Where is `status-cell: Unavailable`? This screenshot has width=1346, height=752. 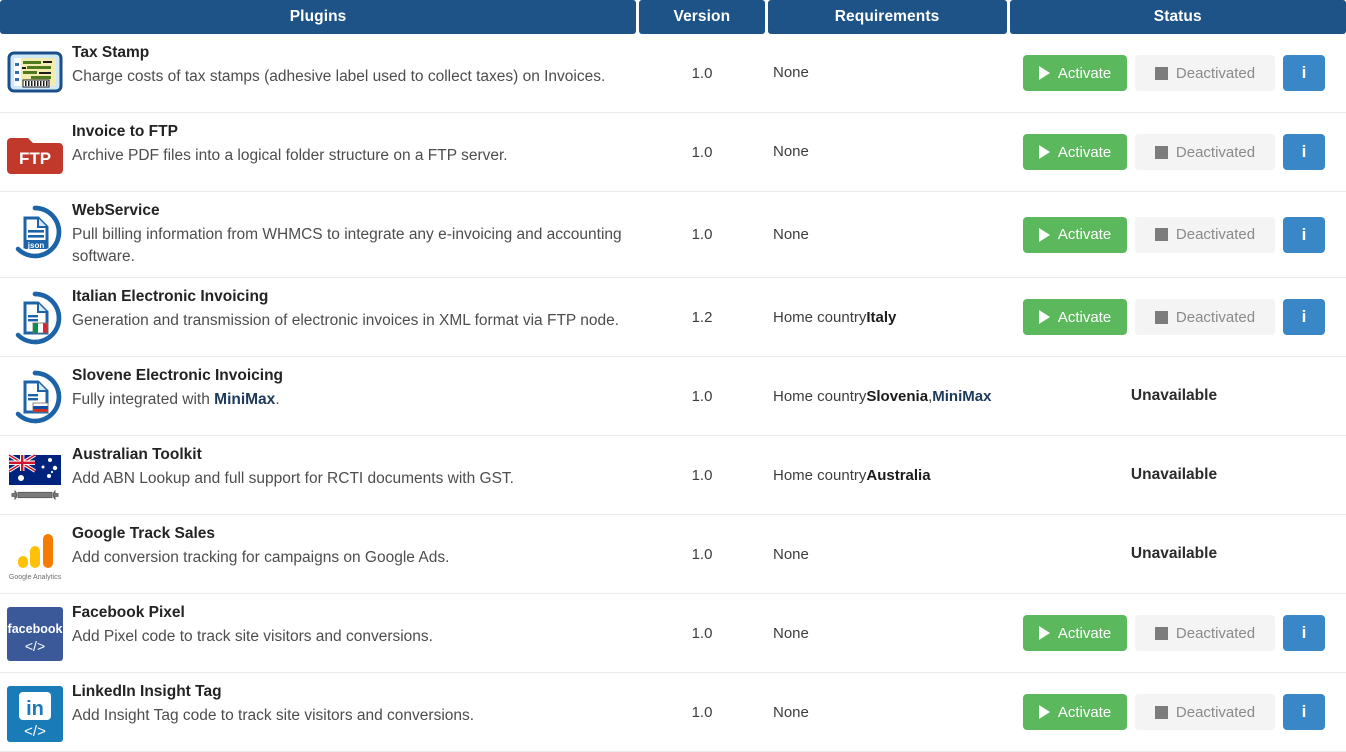
status-cell: Unavailable is located at coordinates (1174, 396).